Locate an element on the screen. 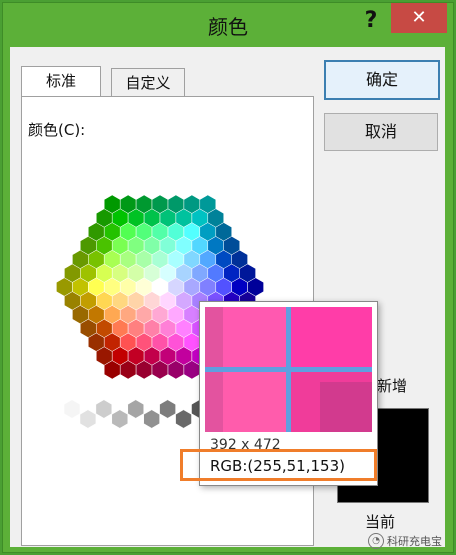  close-button: ✕ is located at coordinates (419, 18).